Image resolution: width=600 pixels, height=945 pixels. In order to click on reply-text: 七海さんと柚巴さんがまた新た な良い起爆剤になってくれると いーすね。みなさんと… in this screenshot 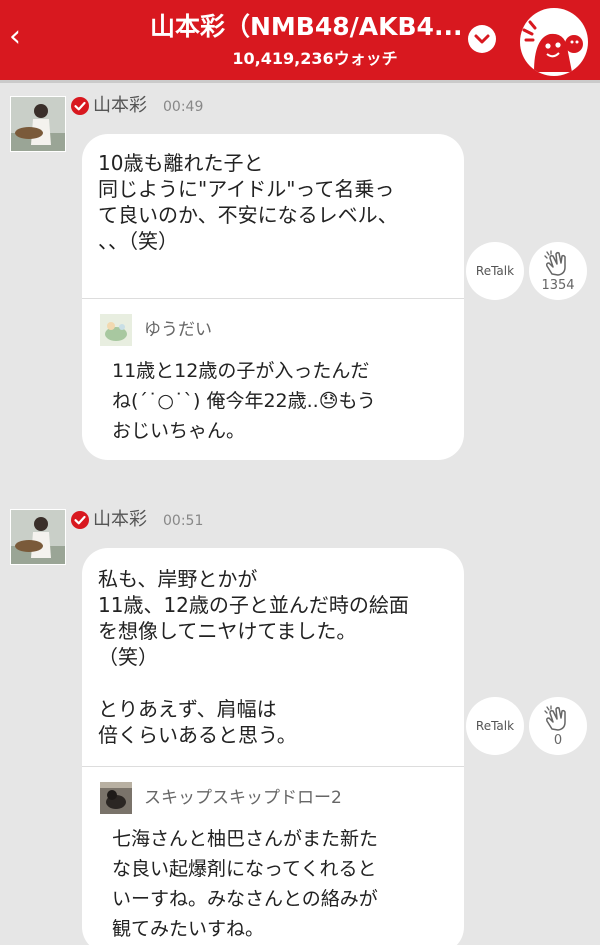, I will do `click(245, 884)`.